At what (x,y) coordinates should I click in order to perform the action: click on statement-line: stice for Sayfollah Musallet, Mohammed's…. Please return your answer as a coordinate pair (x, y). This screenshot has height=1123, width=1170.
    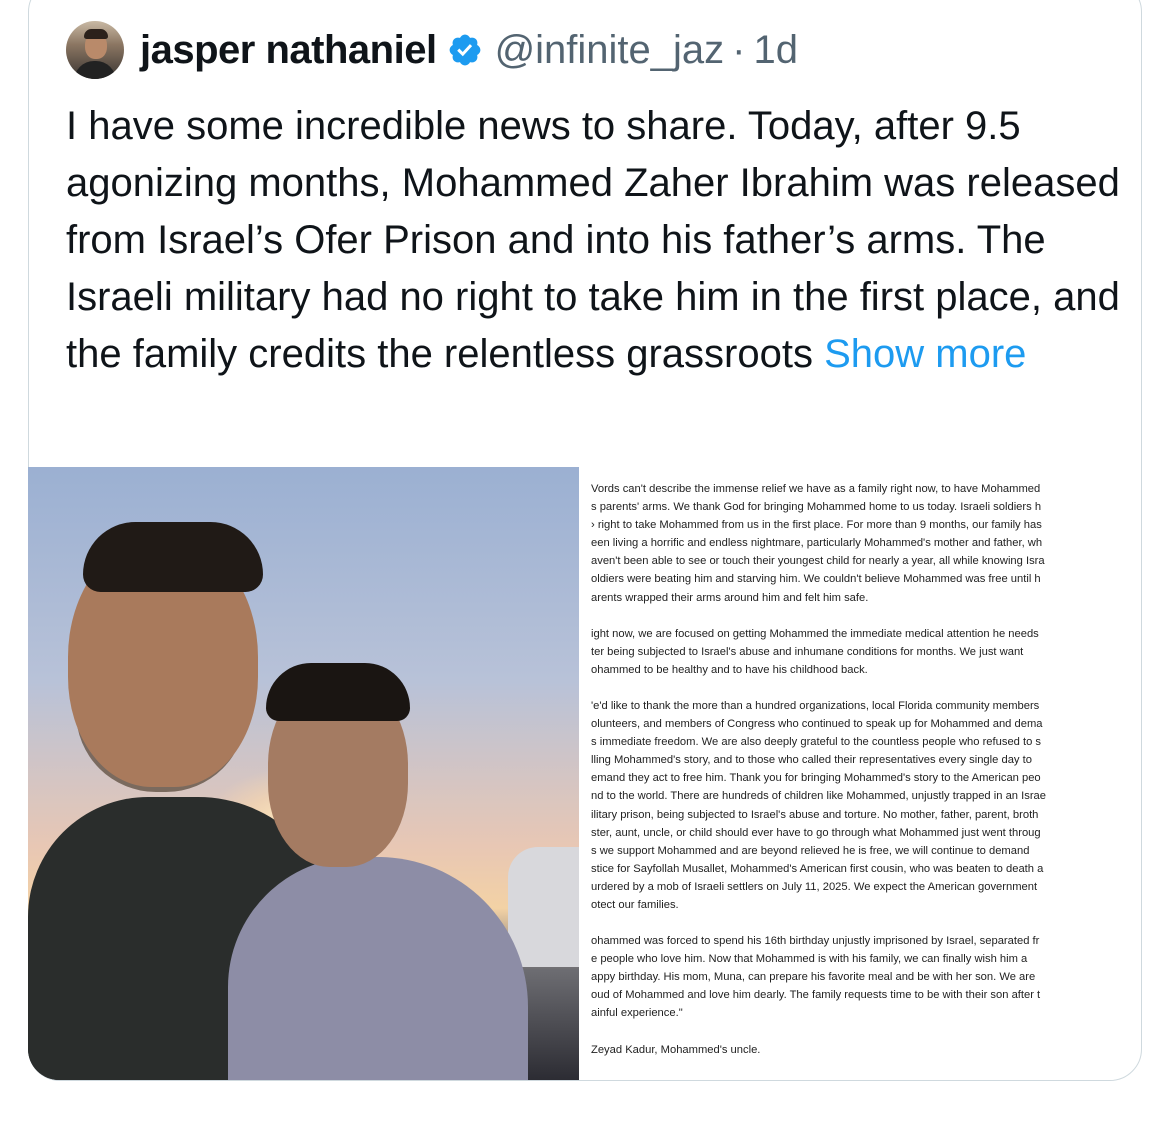
    Looking at the image, I should click on (817, 868).